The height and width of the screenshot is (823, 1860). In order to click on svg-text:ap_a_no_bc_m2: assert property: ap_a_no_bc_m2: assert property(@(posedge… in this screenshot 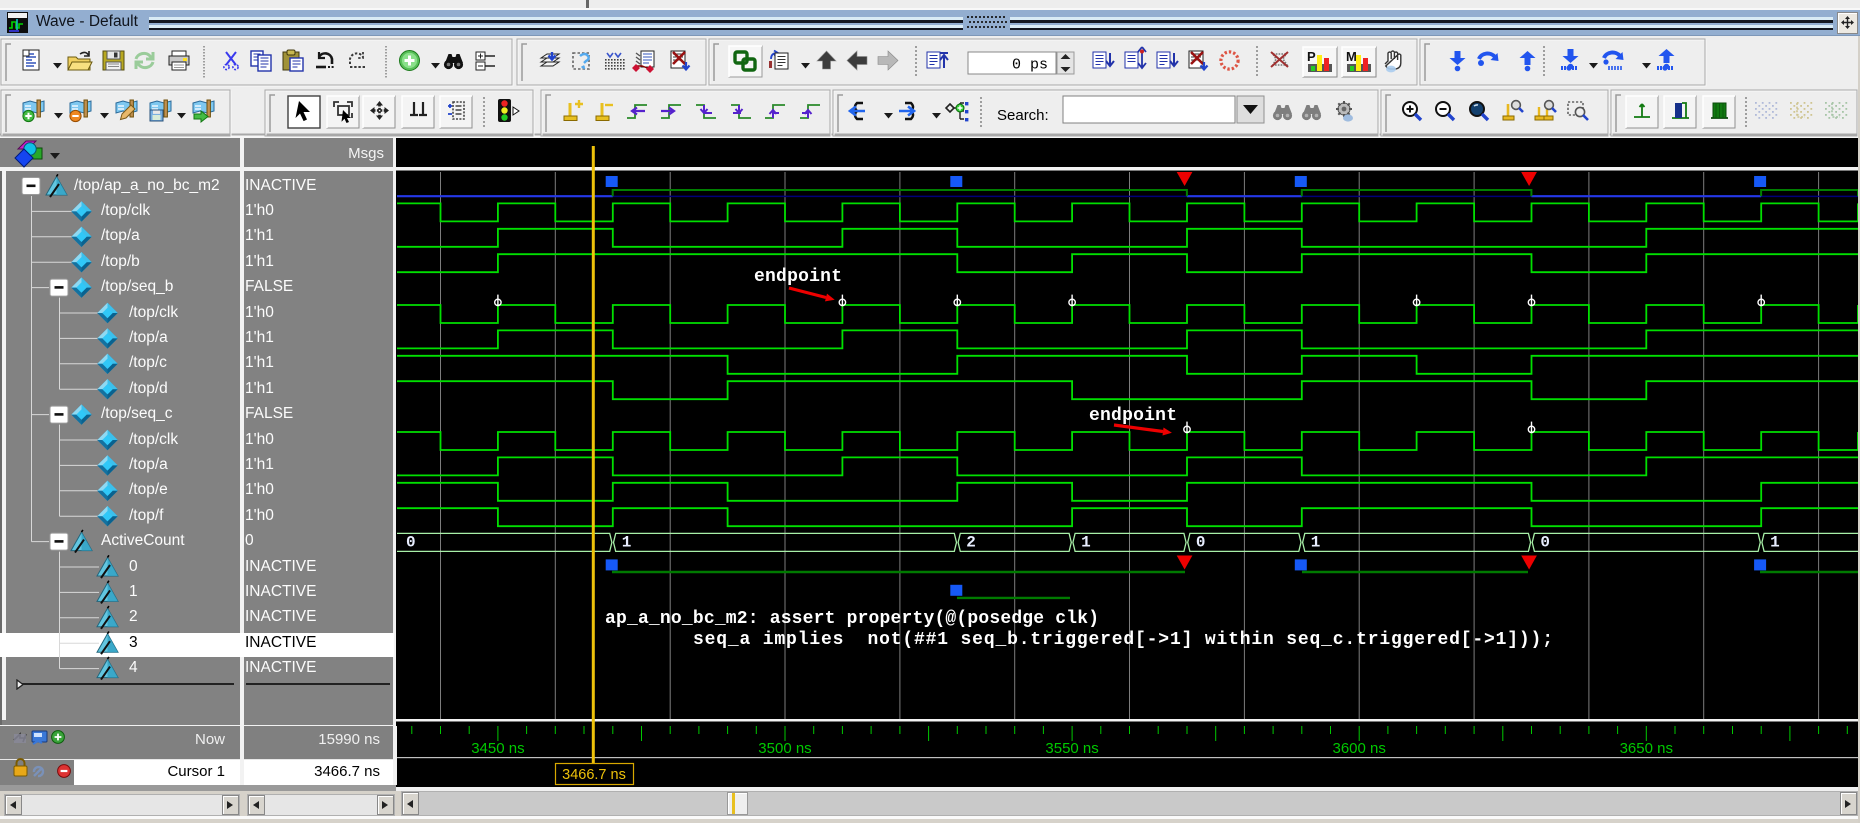, I will do `click(852, 619)`.